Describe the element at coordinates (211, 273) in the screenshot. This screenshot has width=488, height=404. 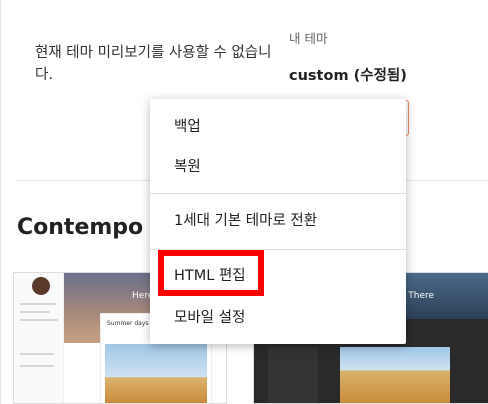
I see `highlight-annotation-box` at that location.